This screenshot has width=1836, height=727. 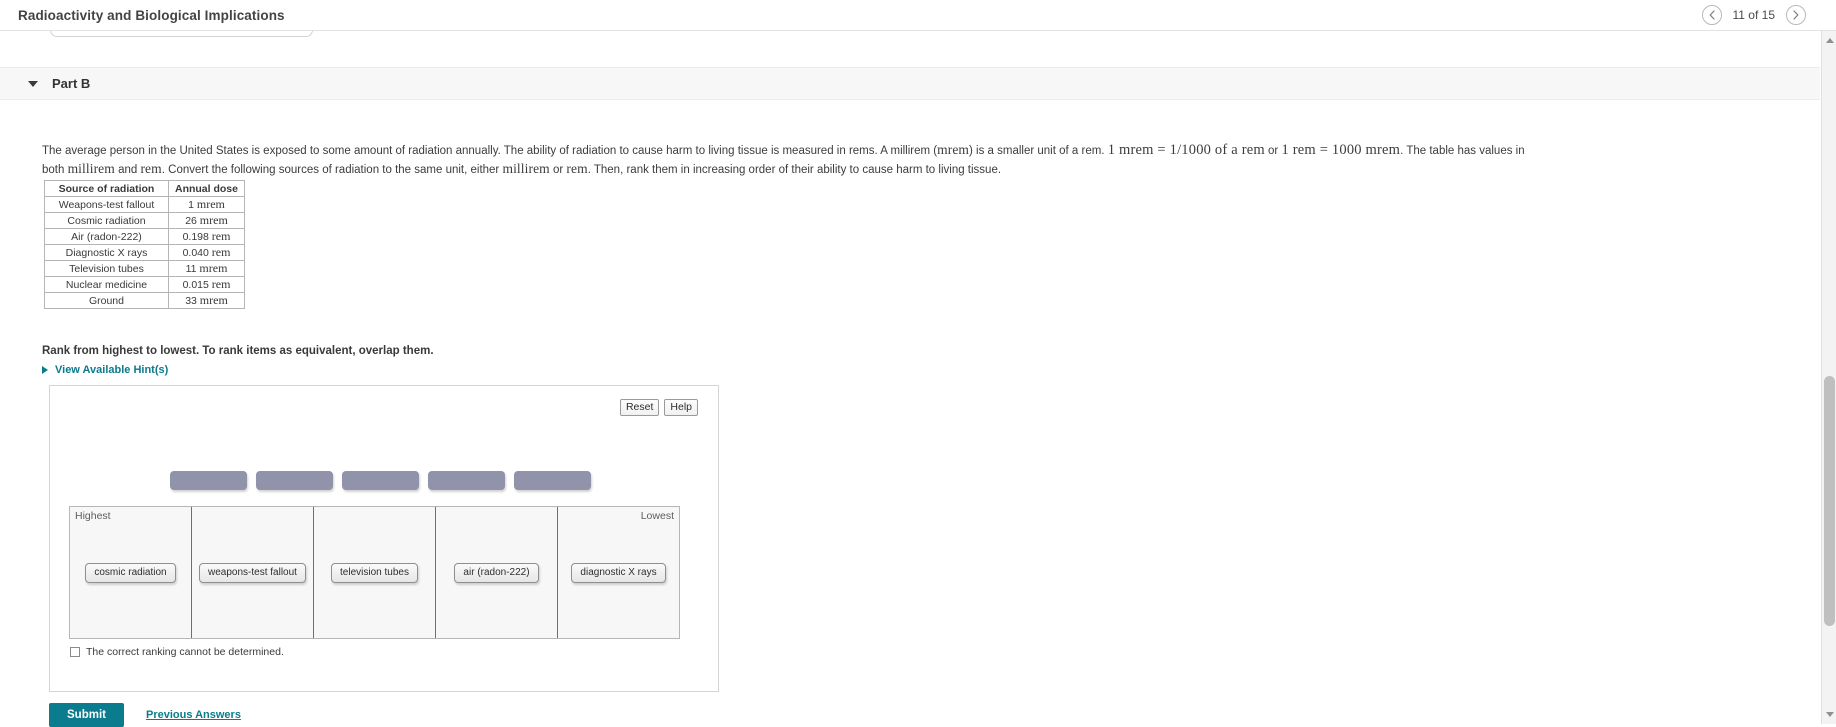 I want to click on cell-dose: 1 mrem, so click(x=206, y=204).